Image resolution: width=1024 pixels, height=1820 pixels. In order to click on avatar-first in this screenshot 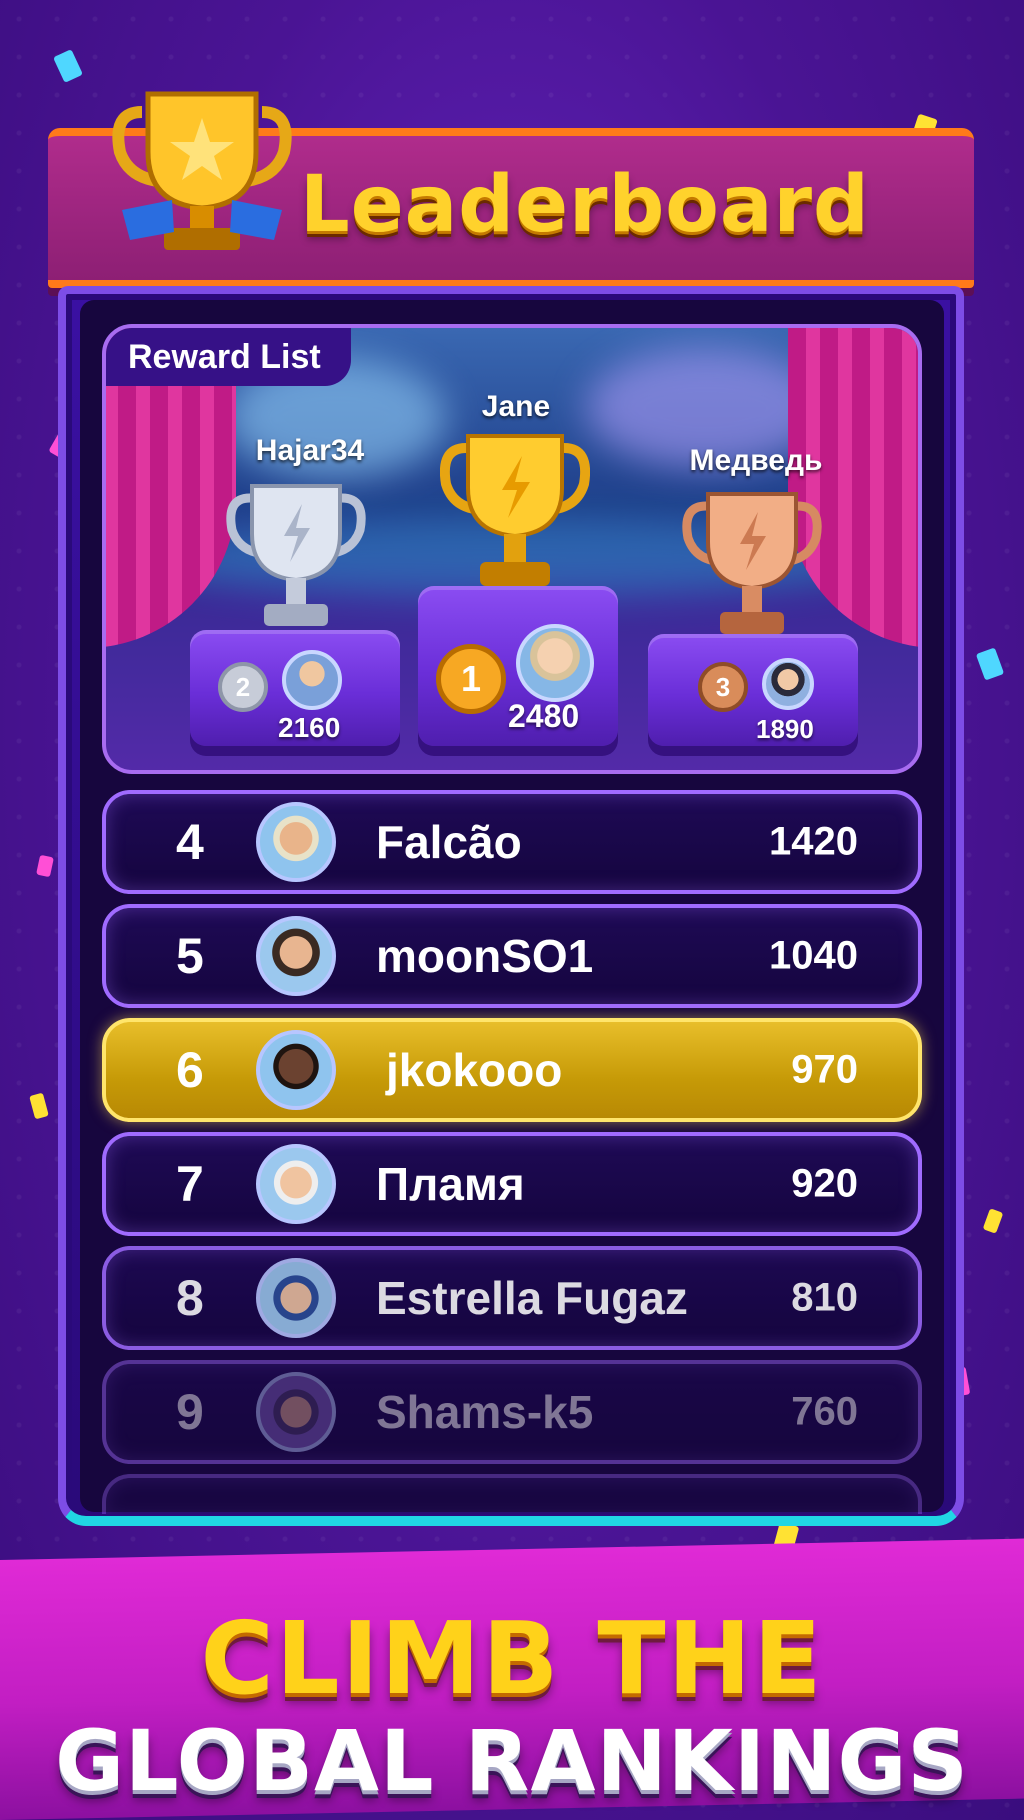, I will do `click(555, 663)`.